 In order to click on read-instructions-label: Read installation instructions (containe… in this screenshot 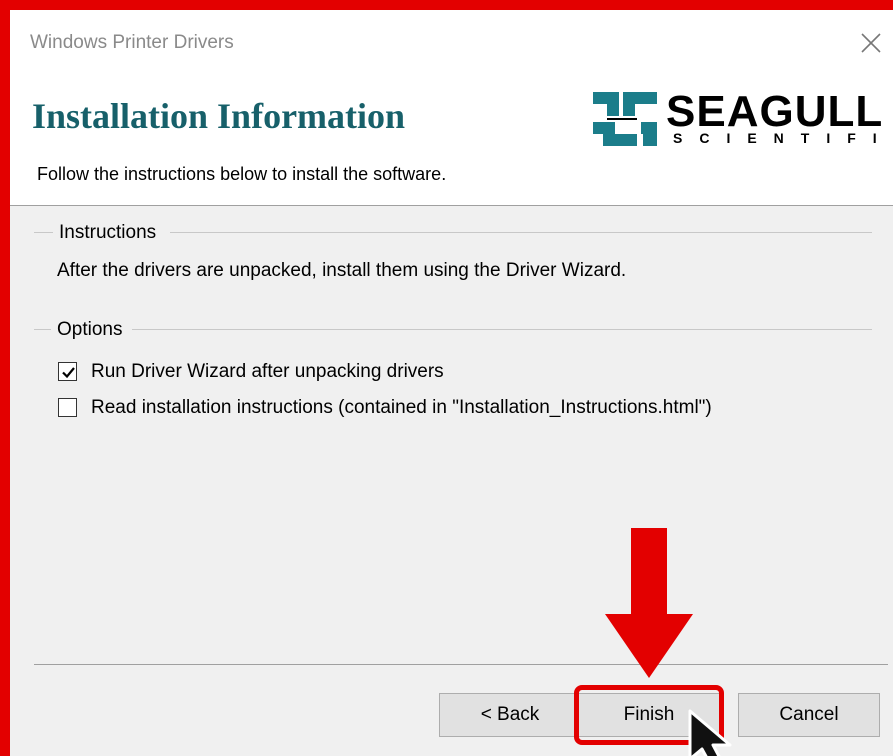, I will do `click(401, 407)`.